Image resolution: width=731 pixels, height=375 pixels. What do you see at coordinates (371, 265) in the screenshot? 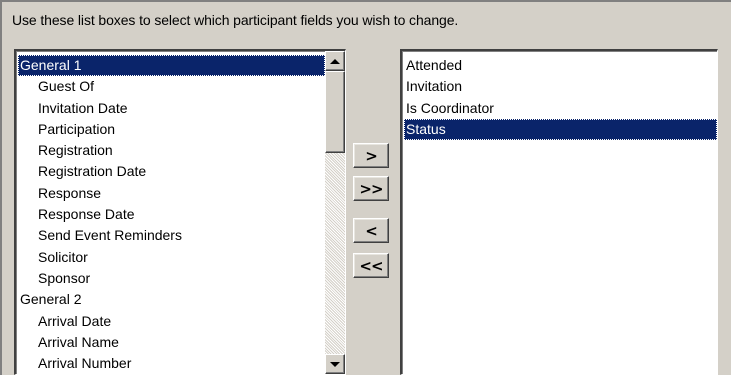
I see `remove-all-fields-button: <<` at bounding box center [371, 265].